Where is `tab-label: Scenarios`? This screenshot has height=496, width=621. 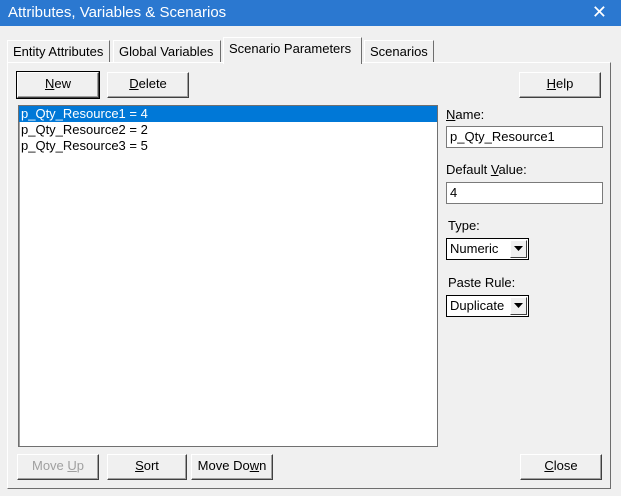 tab-label: Scenarios is located at coordinates (399, 51).